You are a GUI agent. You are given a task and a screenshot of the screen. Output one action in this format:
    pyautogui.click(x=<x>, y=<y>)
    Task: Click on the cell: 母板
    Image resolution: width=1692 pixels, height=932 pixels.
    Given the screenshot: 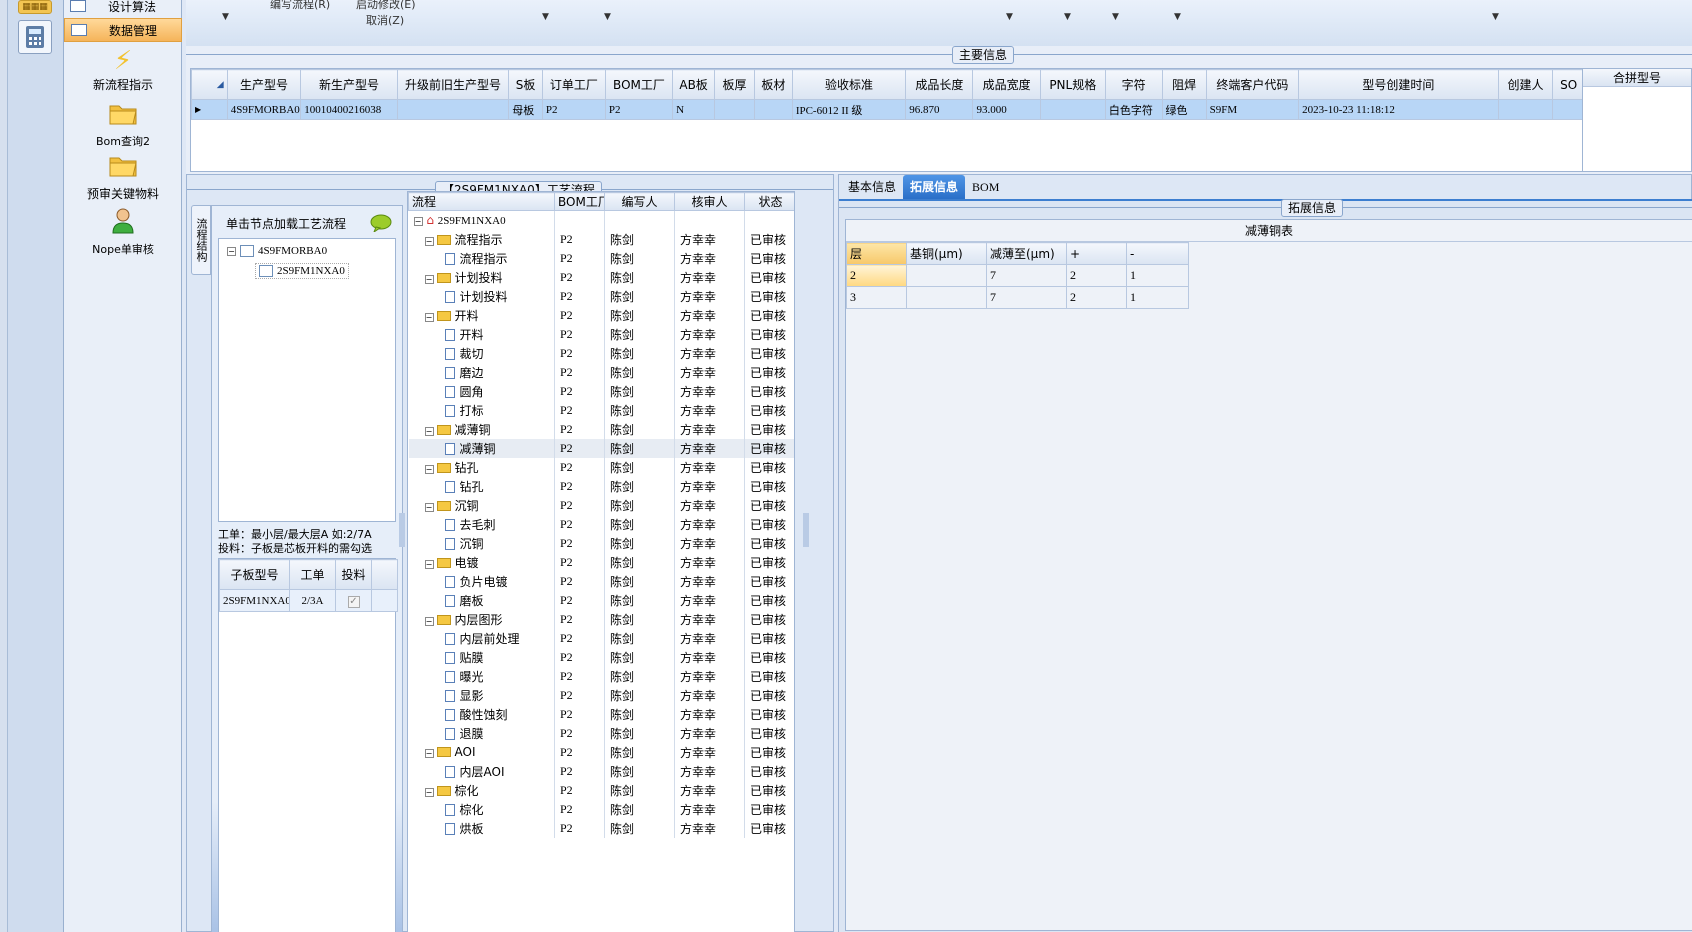 What is the action you would take?
    pyautogui.click(x=525, y=109)
    